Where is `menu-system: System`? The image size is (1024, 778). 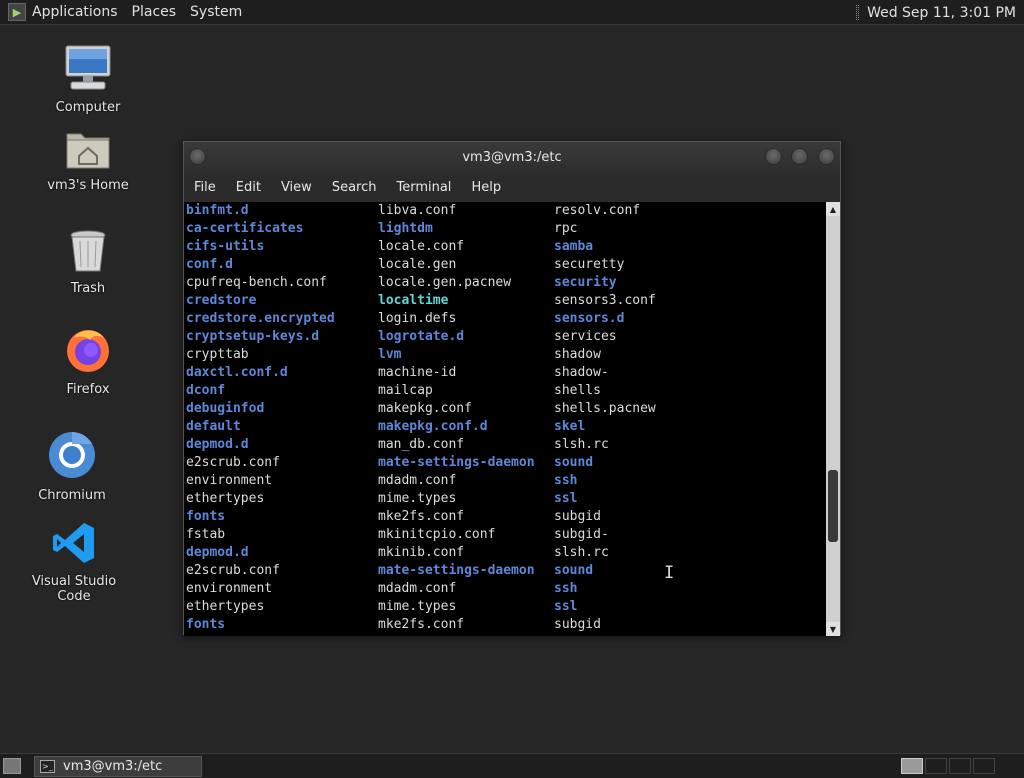
menu-system: System is located at coordinates (216, 12).